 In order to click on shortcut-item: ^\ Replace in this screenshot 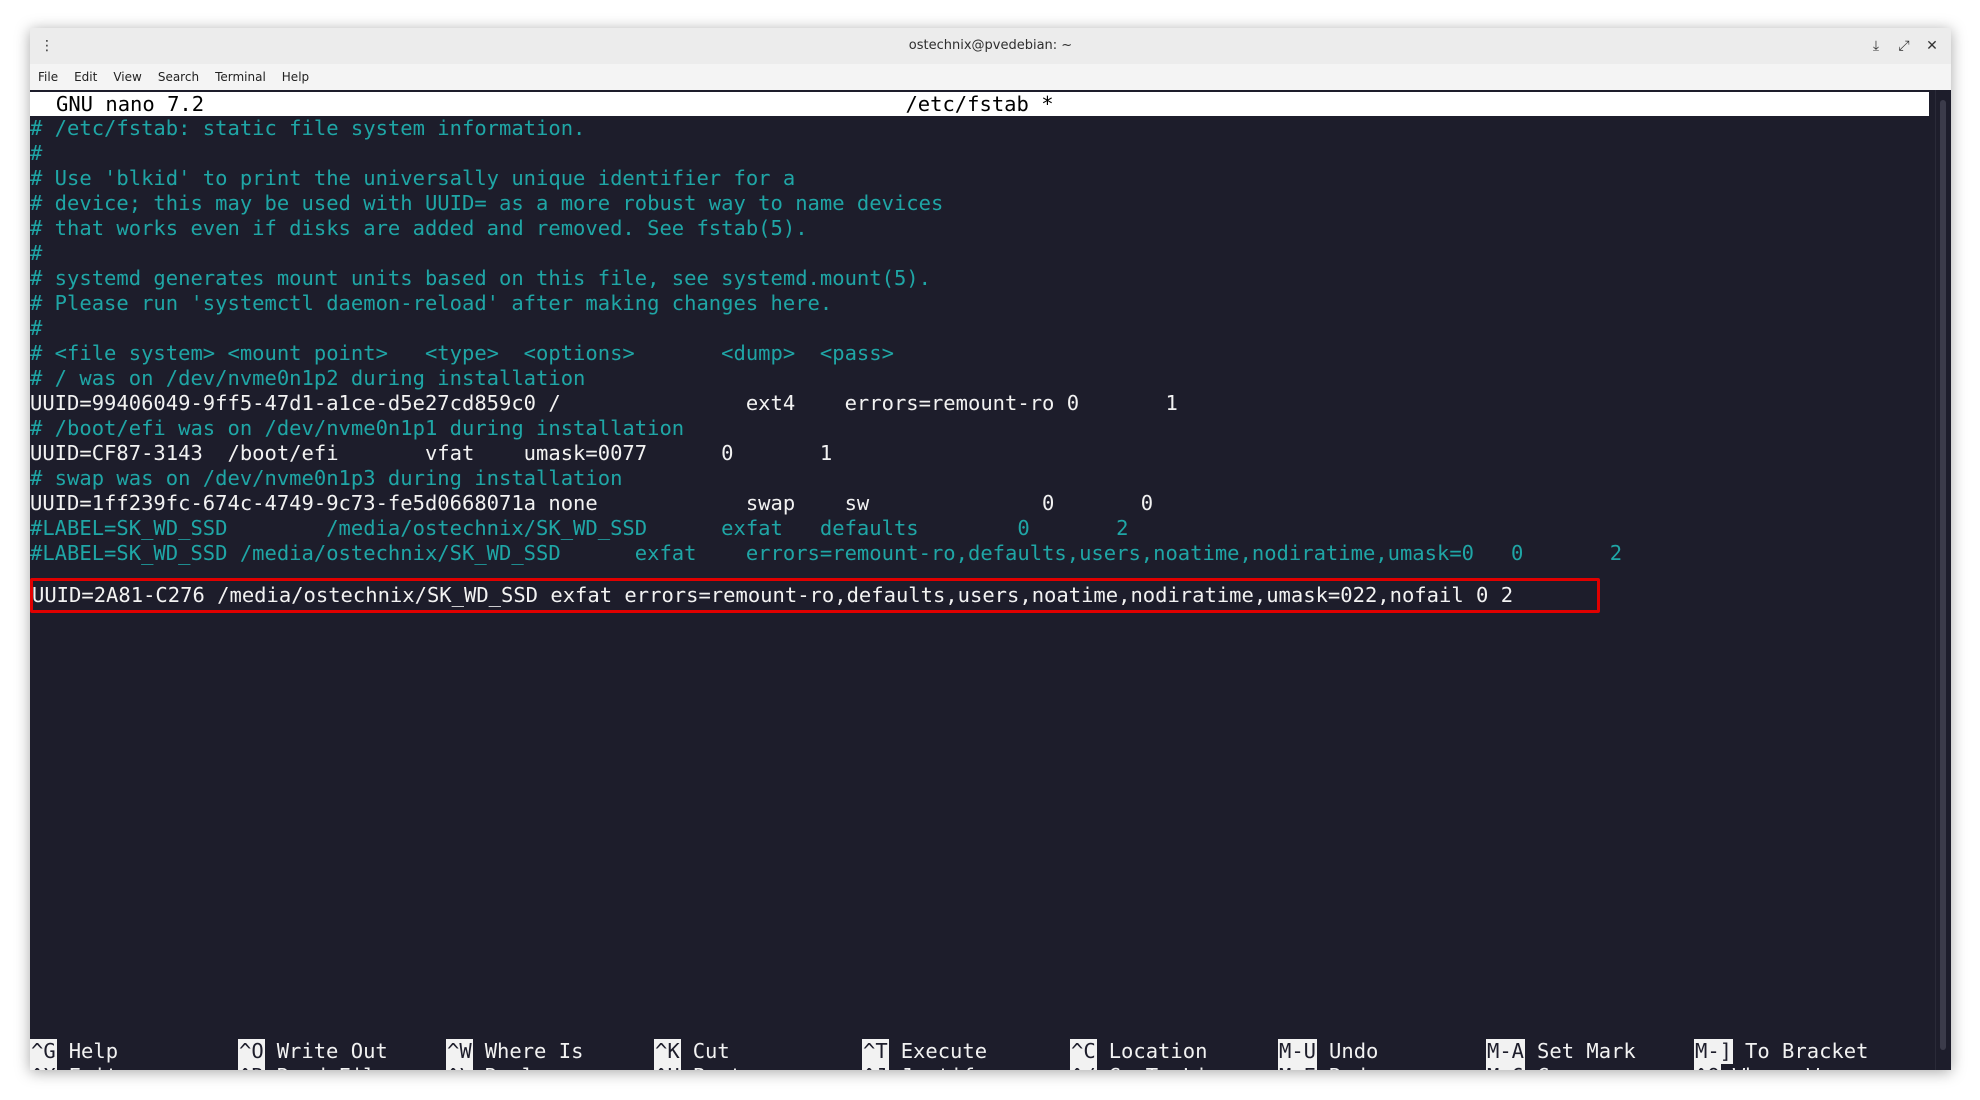, I will do `click(508, 1067)`.